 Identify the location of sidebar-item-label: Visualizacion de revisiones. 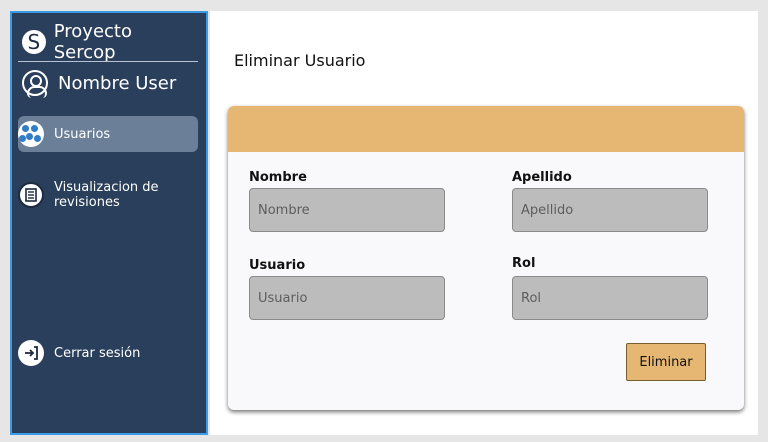
(106, 195).